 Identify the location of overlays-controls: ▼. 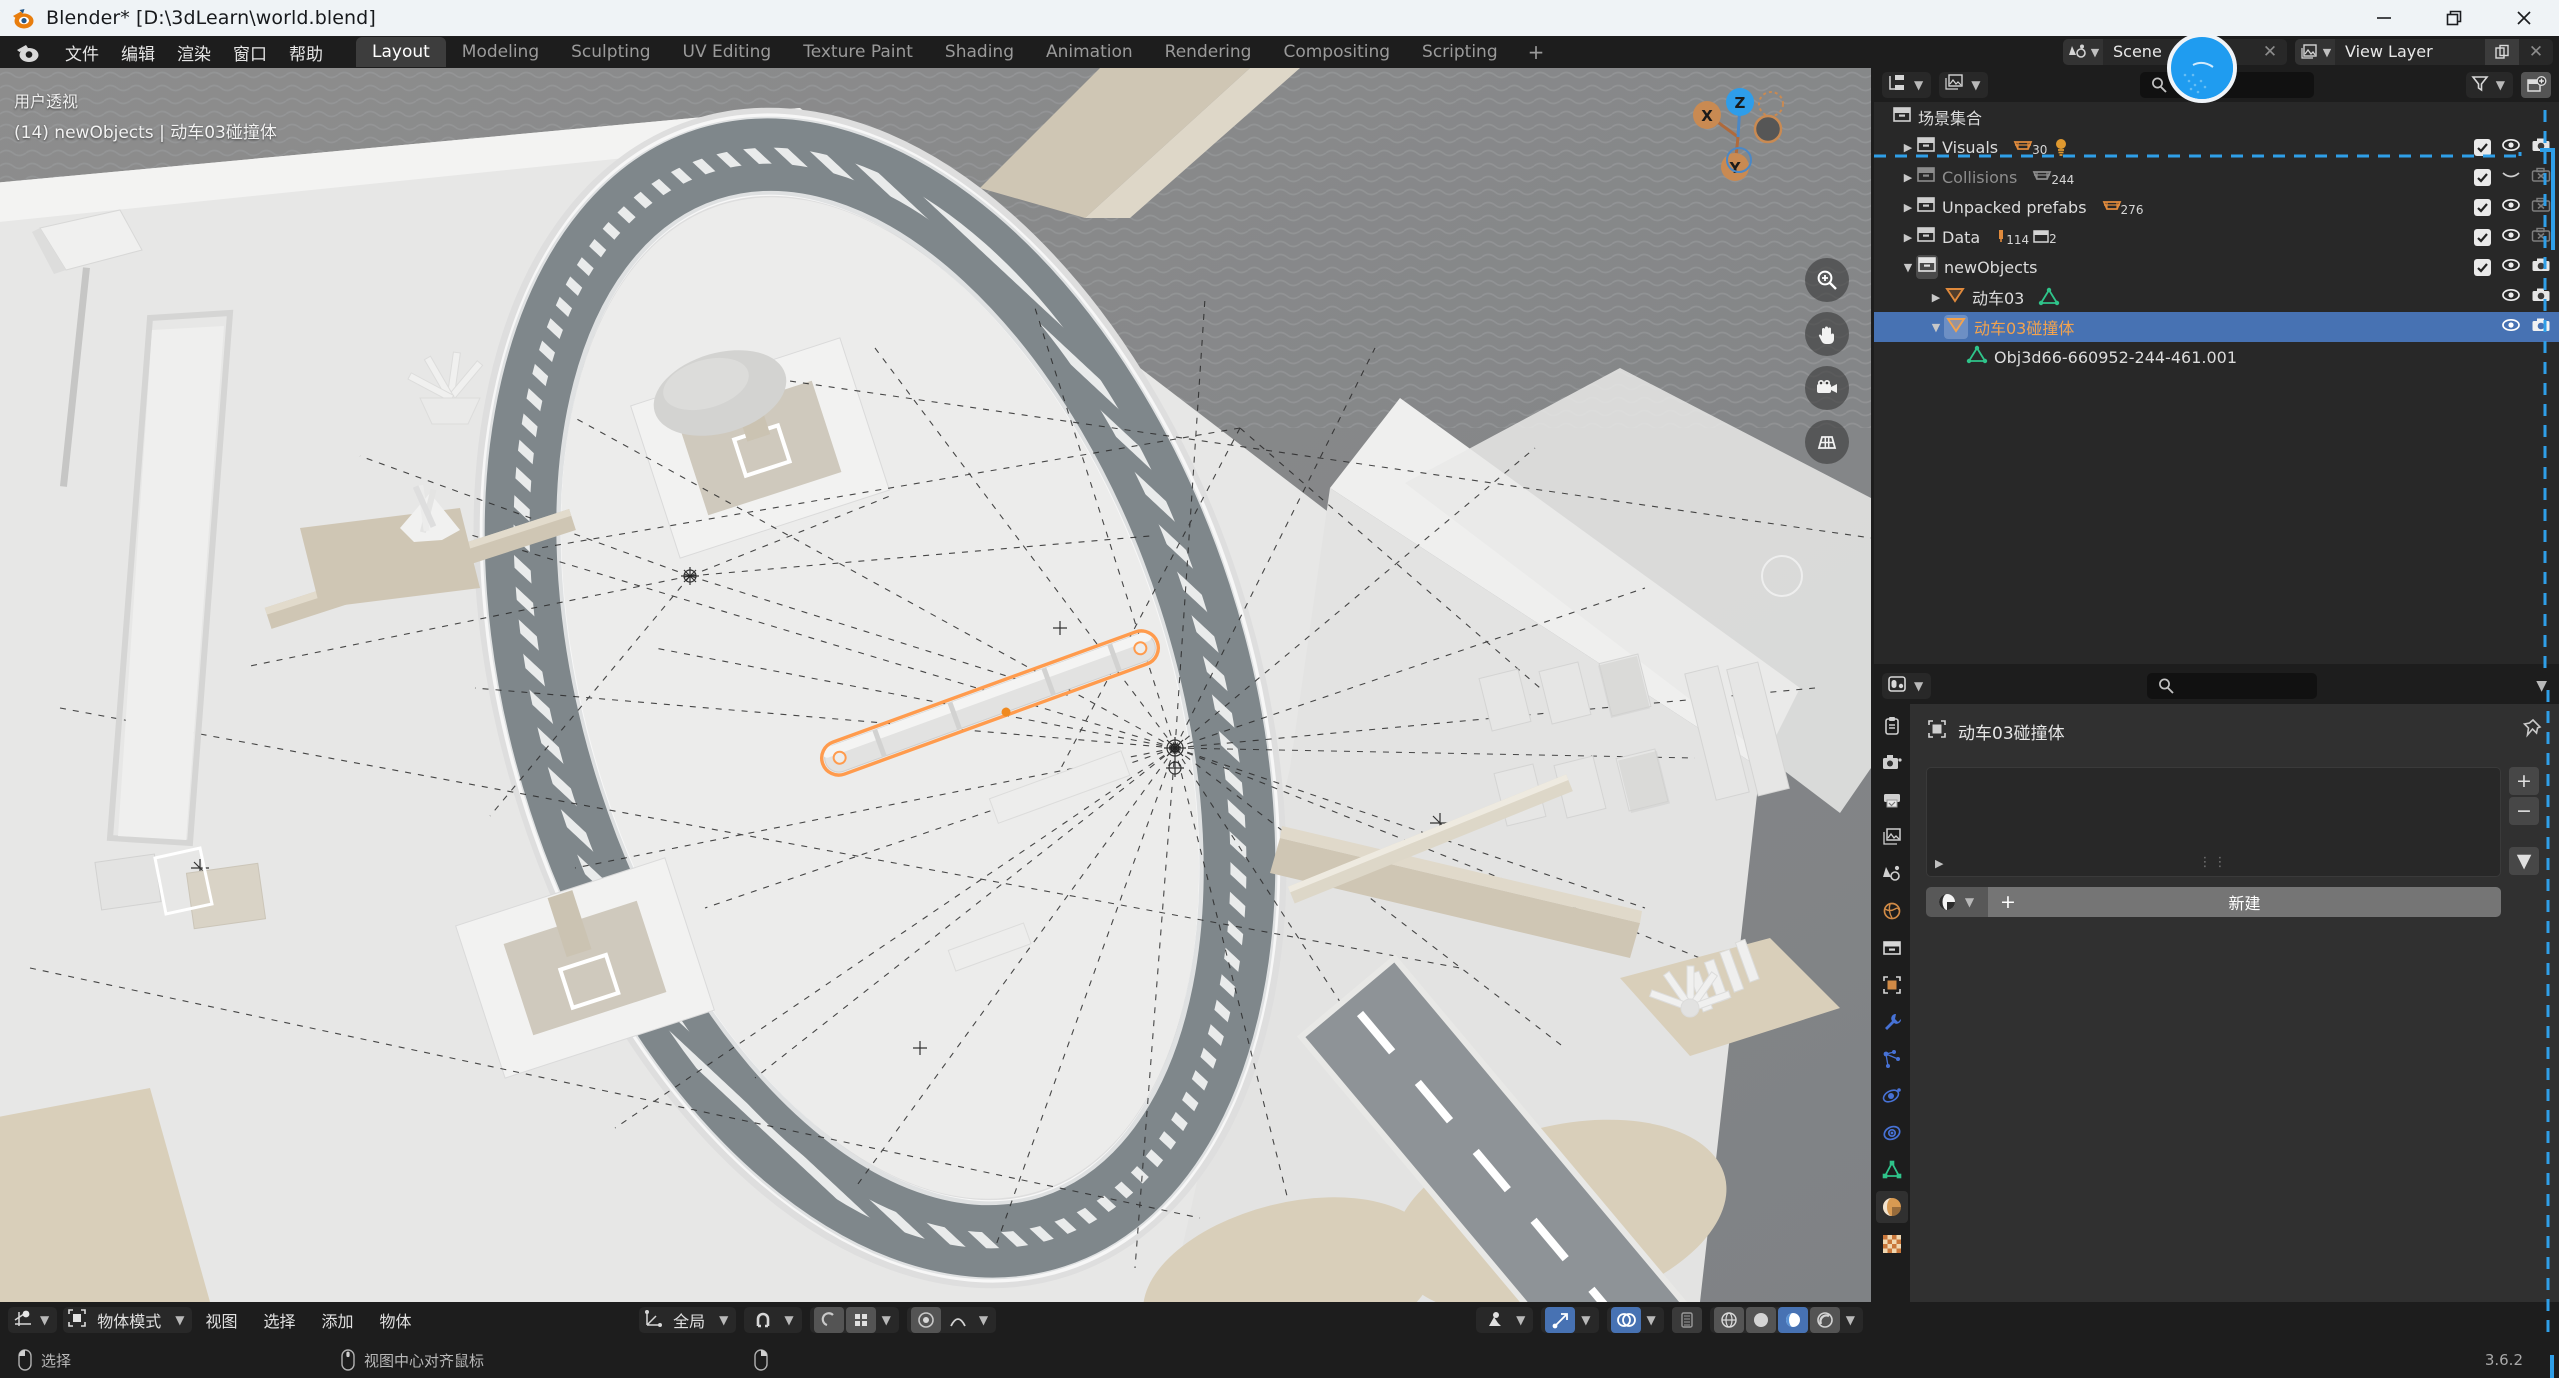
(1635, 1320).